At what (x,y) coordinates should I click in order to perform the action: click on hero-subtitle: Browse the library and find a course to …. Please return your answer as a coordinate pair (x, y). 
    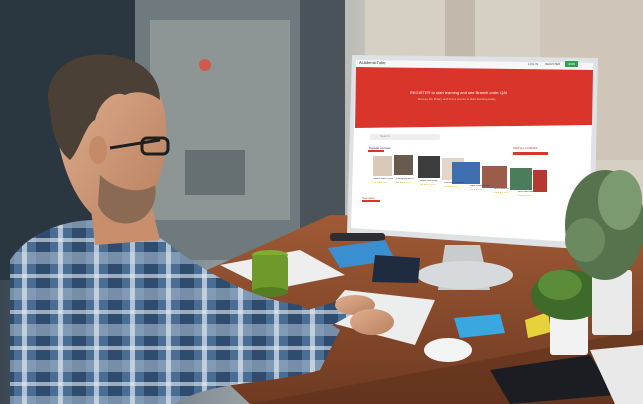
    Looking at the image, I should click on (457, 99).